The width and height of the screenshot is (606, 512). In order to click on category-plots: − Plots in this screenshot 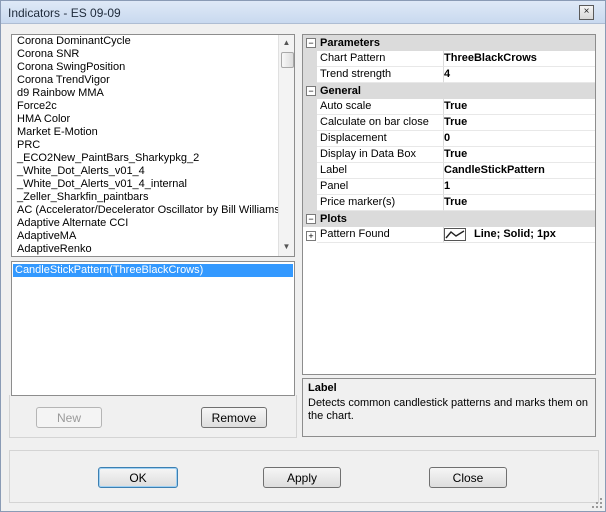, I will do `click(449, 219)`.